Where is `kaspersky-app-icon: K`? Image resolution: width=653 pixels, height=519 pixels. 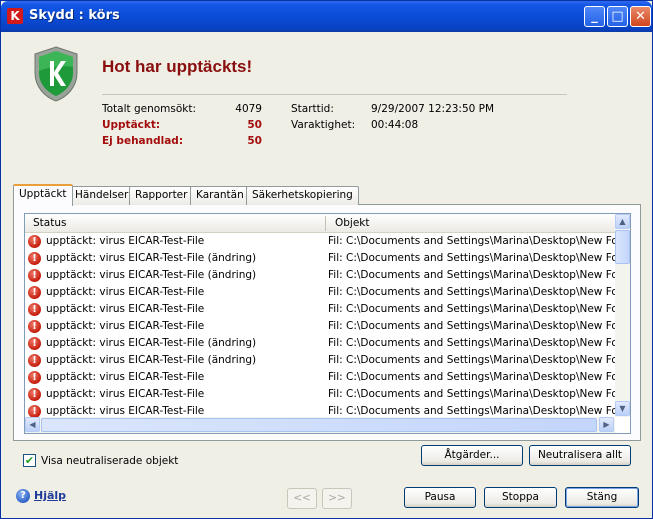
kaspersky-app-icon: K is located at coordinates (15, 16).